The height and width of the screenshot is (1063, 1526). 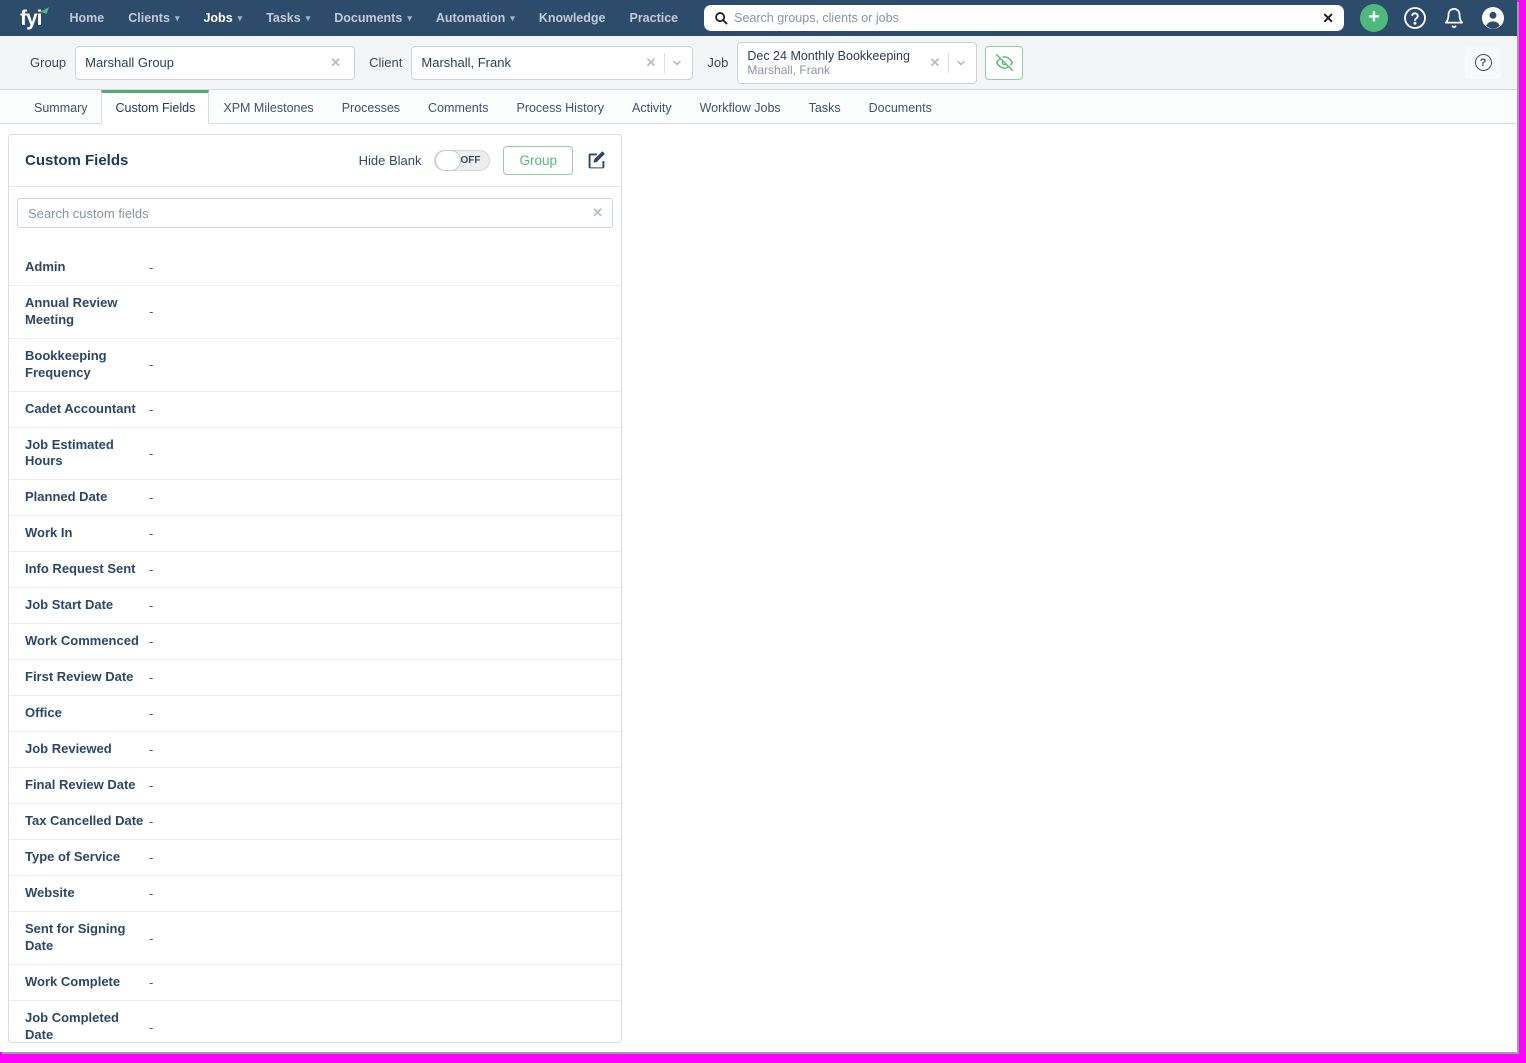 I want to click on group-filter-combobox: Marshall Group ✕, so click(x=215, y=62).